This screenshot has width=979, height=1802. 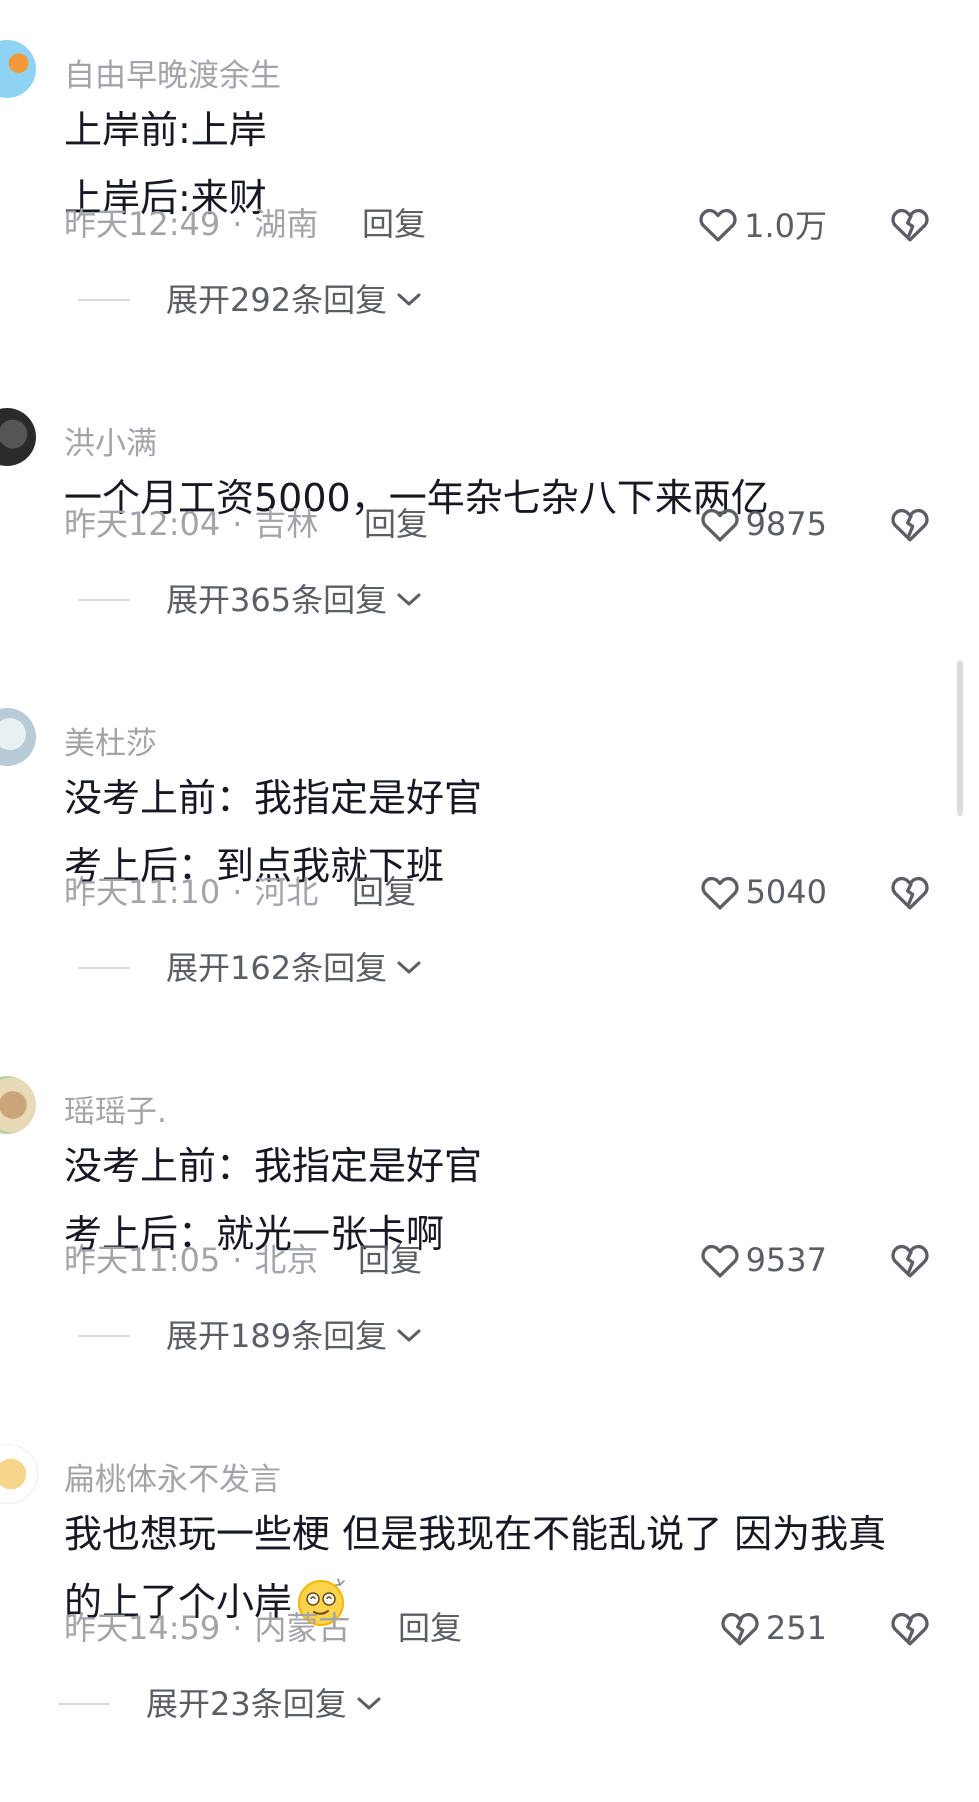 I want to click on comment-meta: 昨天12:49 · 湖南, so click(x=191, y=224).